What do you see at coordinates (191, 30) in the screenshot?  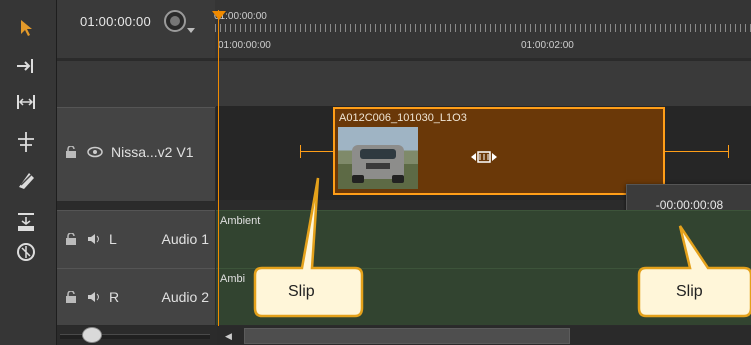 I see `chevron-down-icon` at bounding box center [191, 30].